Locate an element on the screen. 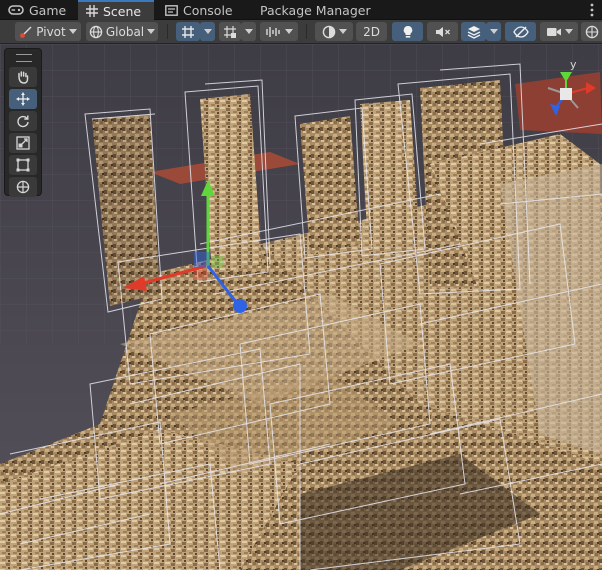 The image size is (602, 570). gizmo-z-cone is located at coordinates (555, 110).